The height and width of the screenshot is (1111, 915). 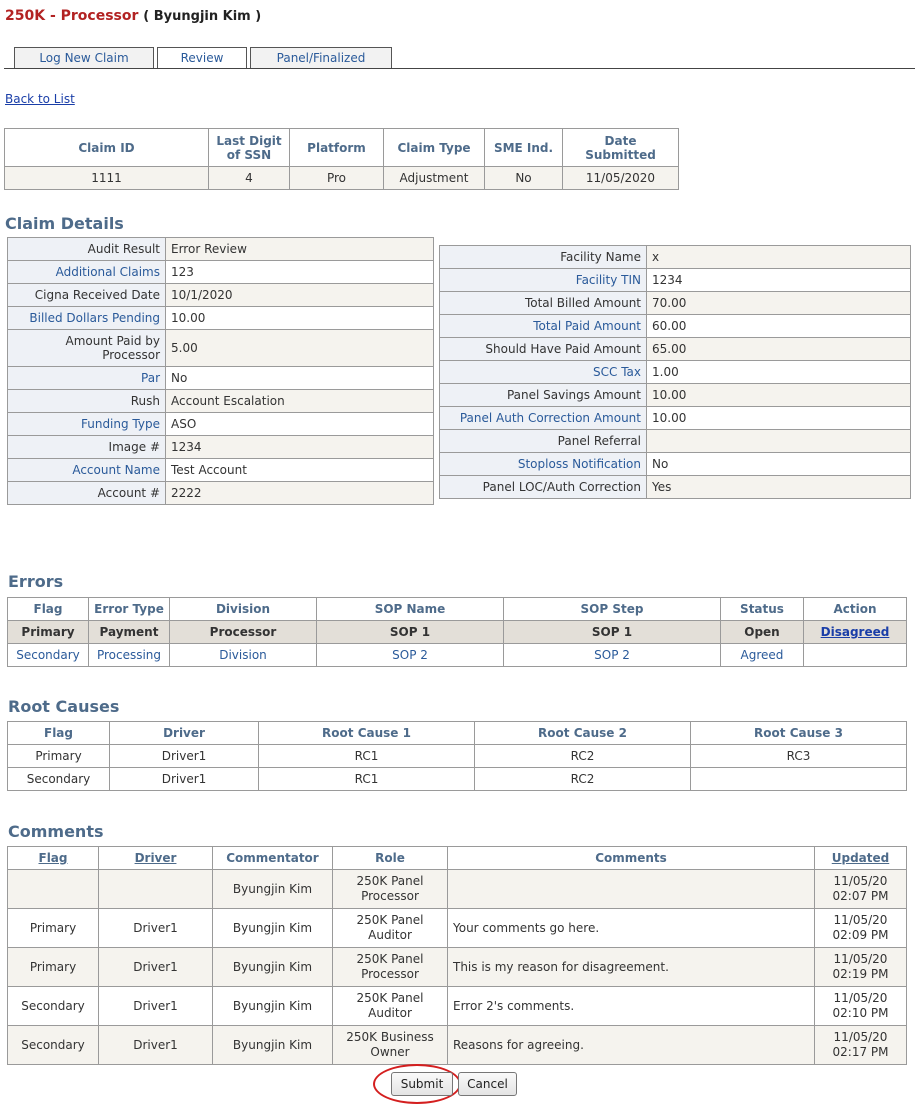 I want to click on comment-cell: 11/05/20 02:17 PM, so click(x=860, y=1045).